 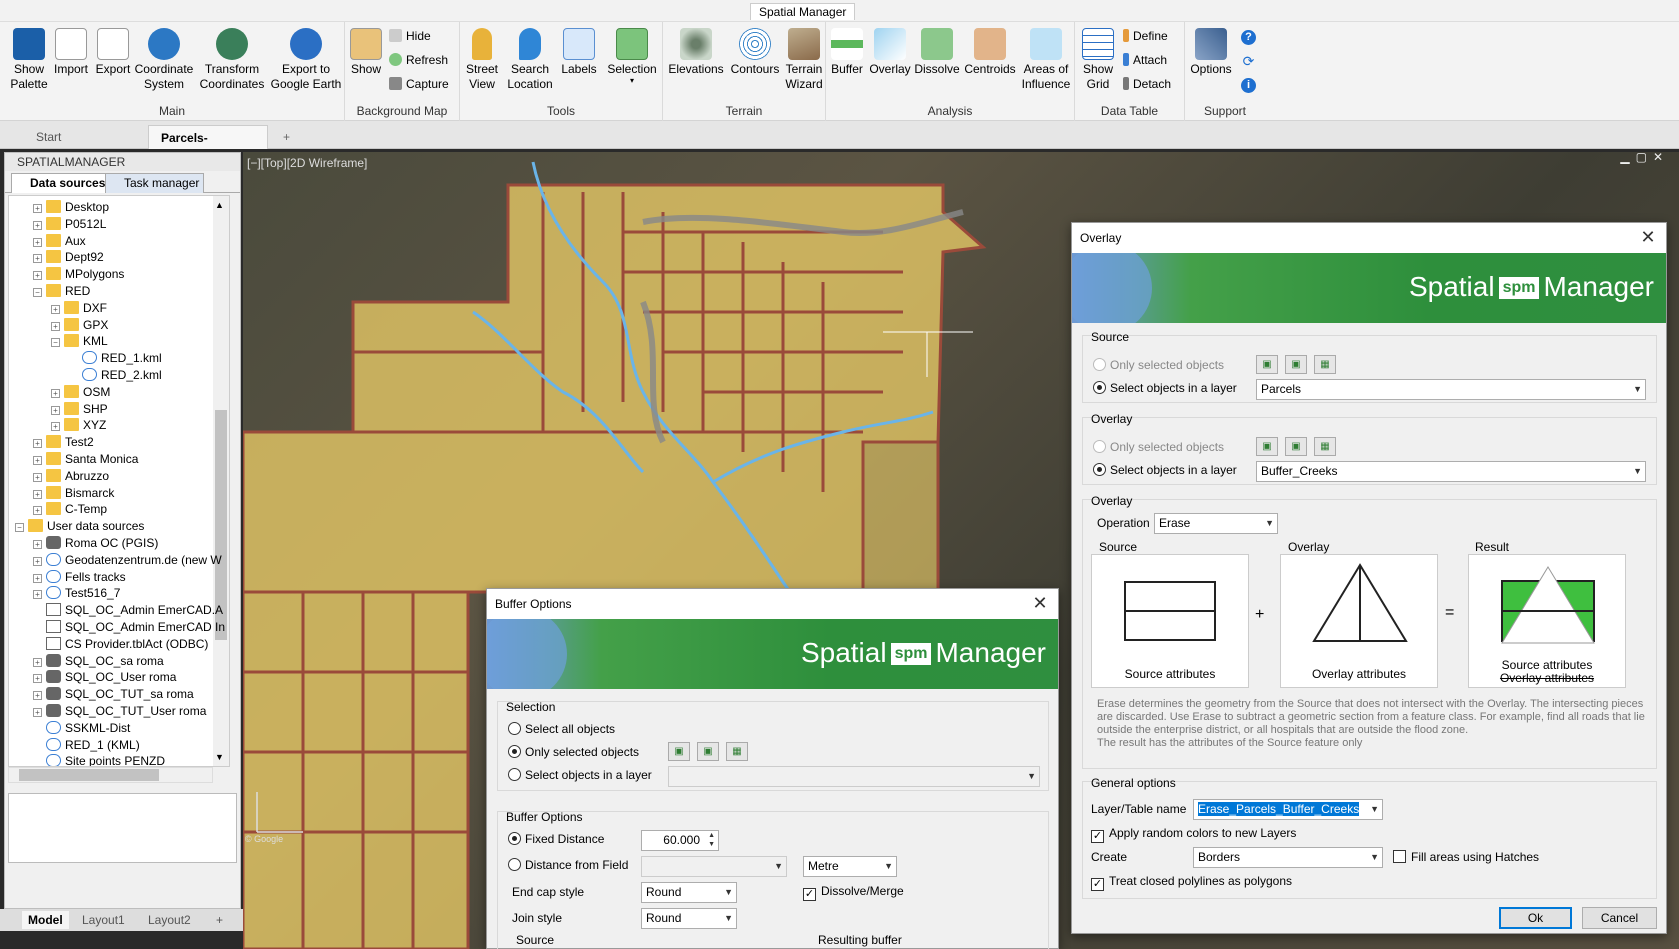 I want to click on export-google-earth-button: Export to Google Earth, so click(x=306, y=57).